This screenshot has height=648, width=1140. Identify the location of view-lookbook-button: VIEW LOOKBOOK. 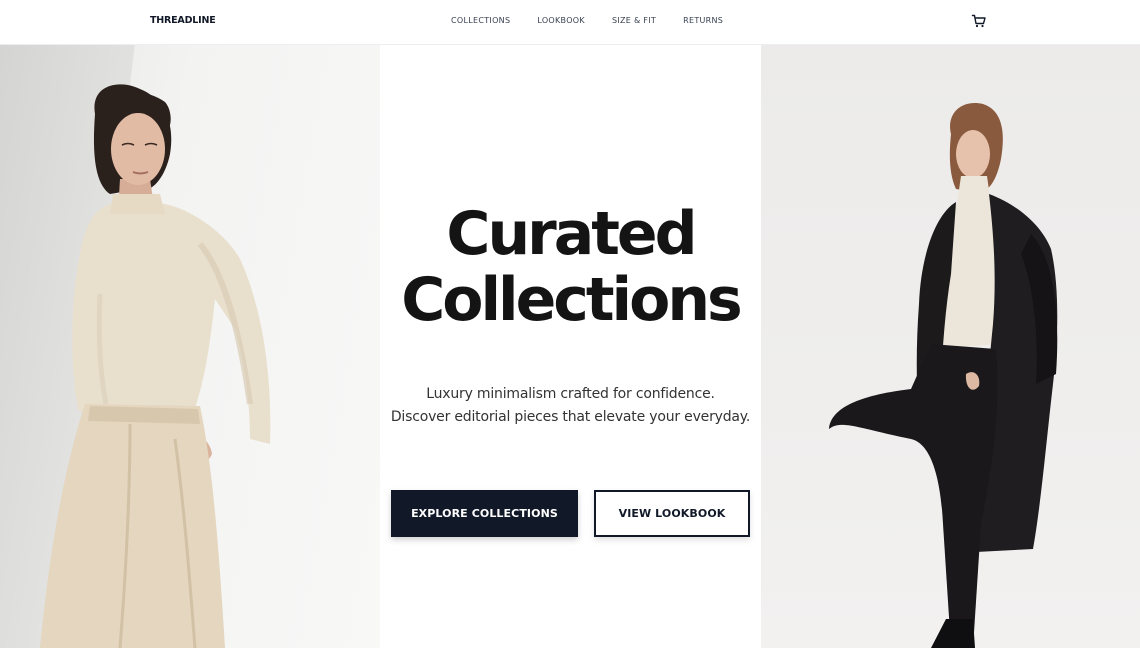
(672, 513).